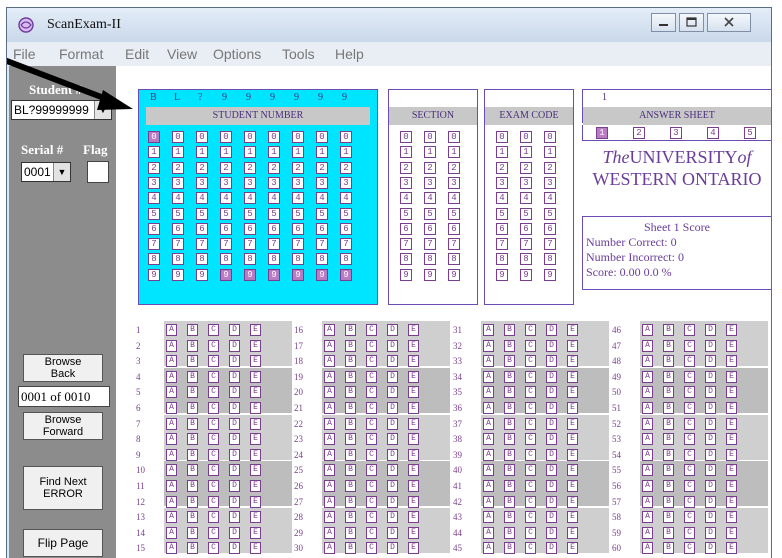 Image resolution: width=782 pixels, height=558 pixels. What do you see at coordinates (502, 274) in the screenshot?
I see `exam-code-bubble: 9` at bounding box center [502, 274].